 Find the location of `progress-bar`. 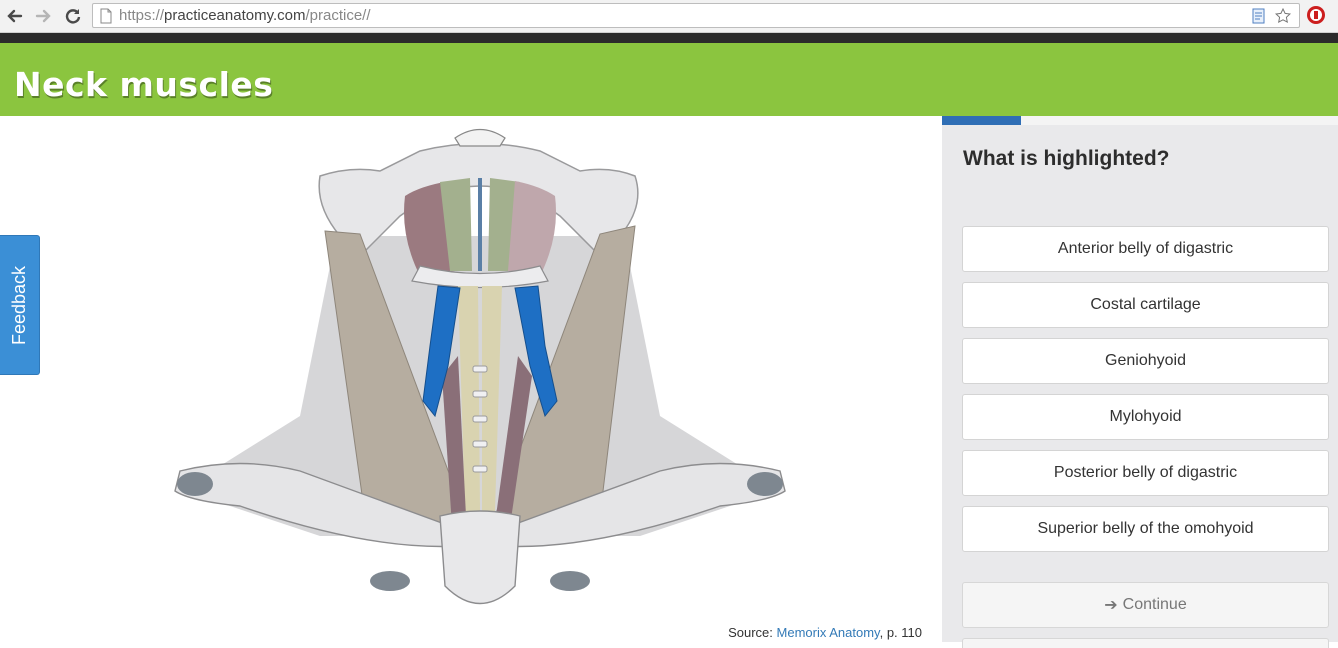

progress-bar is located at coordinates (1140, 120).